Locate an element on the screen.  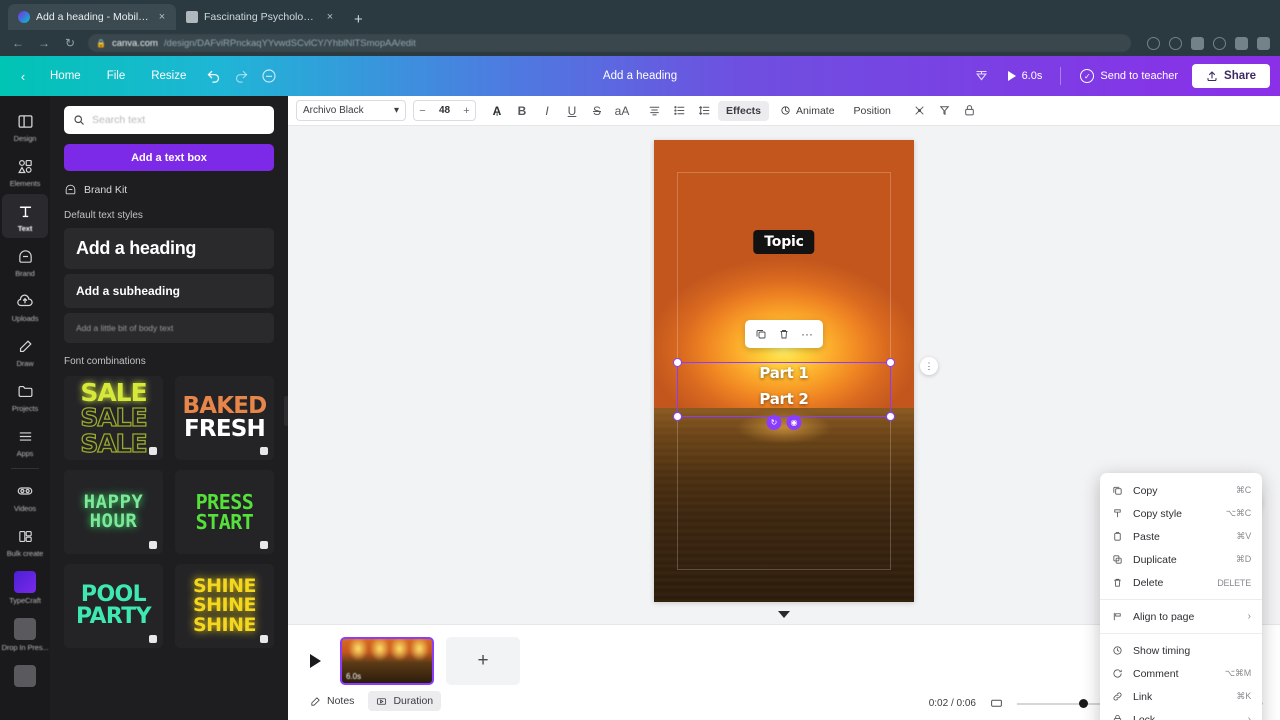
duration-button: Duration is located at coordinates (405, 701).